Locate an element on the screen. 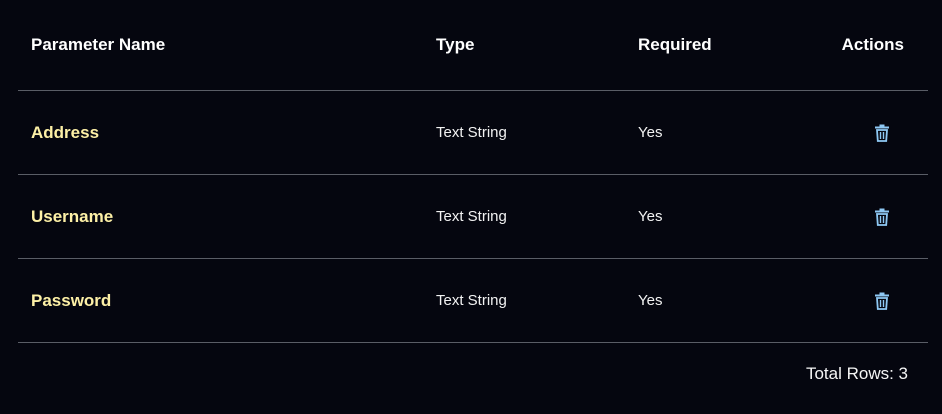 The image size is (942, 414). column-header-parameter-name: Parameter Name is located at coordinates (98, 44).